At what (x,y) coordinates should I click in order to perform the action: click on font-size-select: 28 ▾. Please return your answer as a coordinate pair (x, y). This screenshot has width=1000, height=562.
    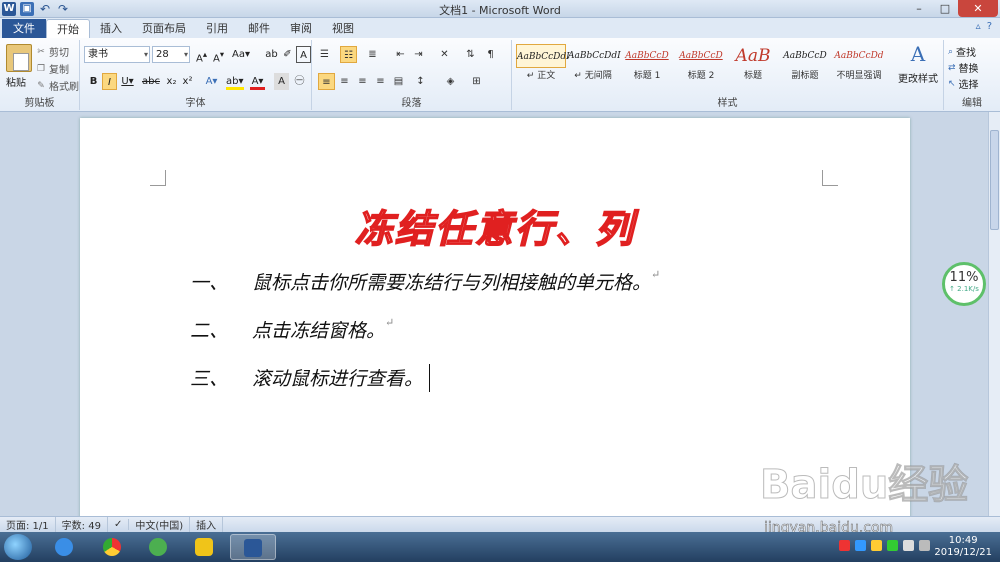
    Looking at the image, I should click on (171, 54).